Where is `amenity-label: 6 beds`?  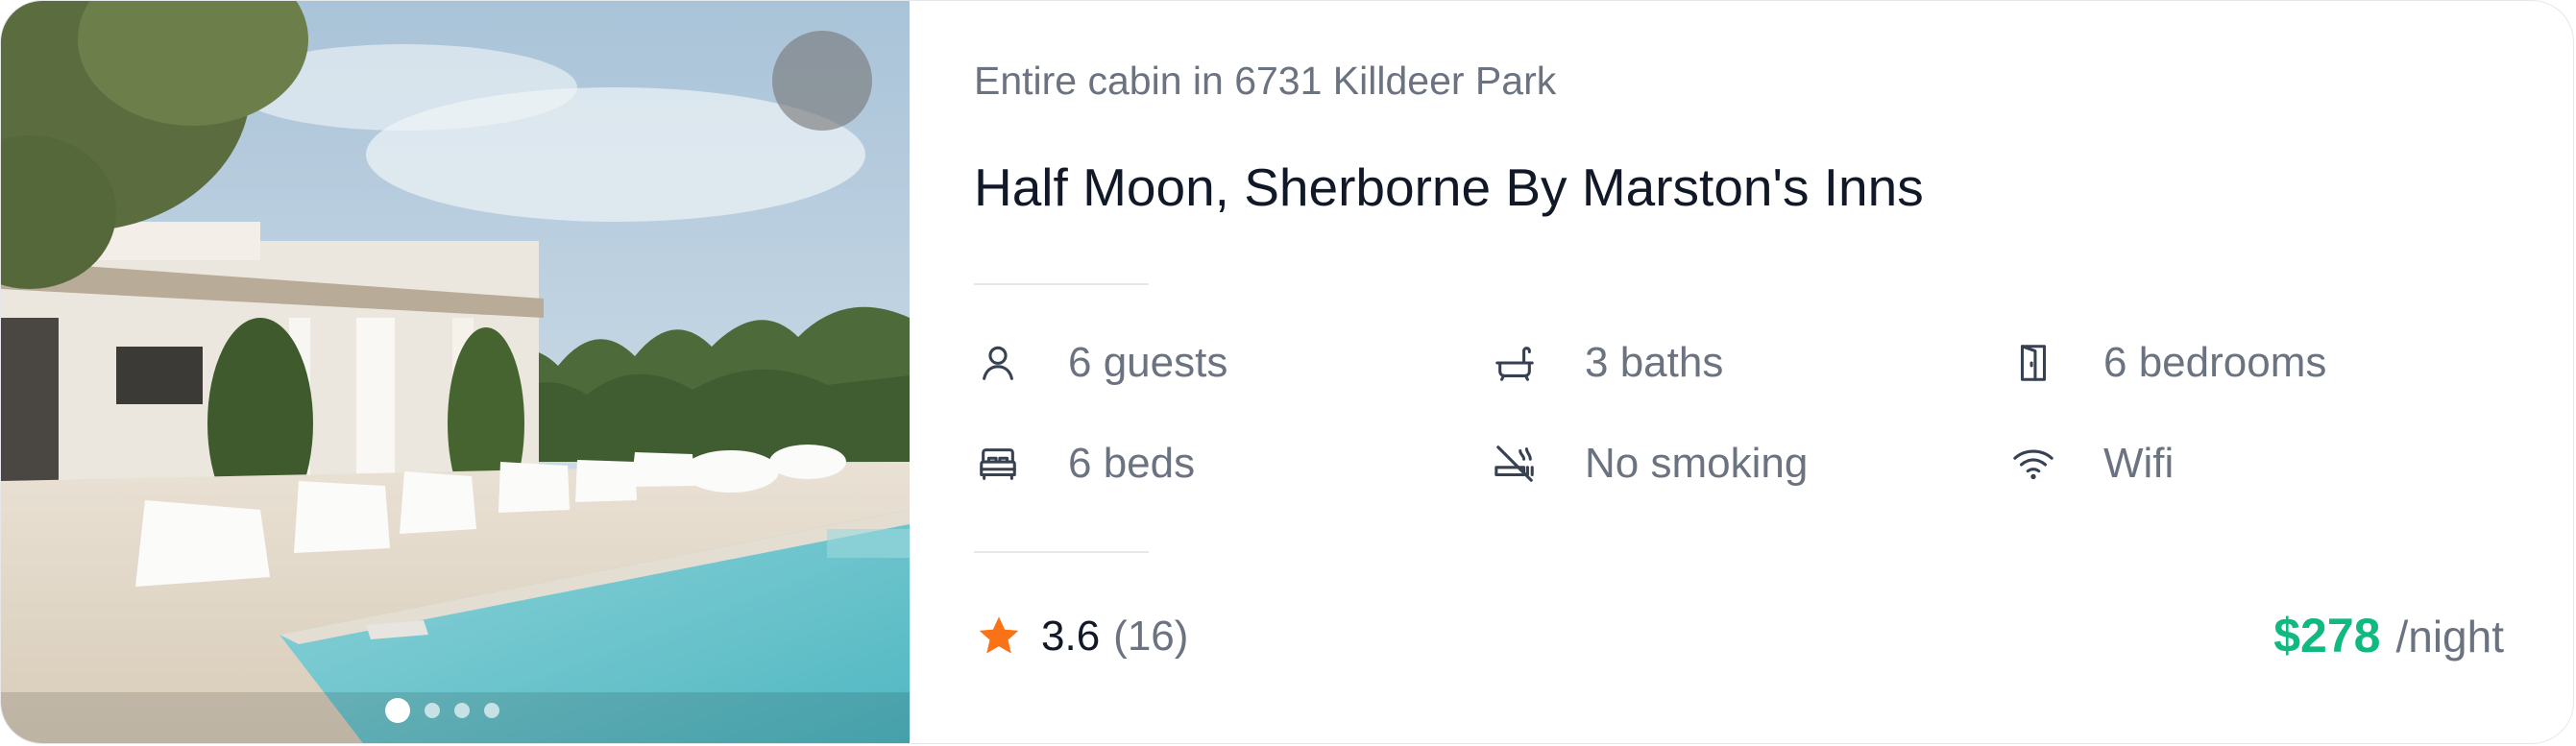
amenity-label: 6 beds is located at coordinates (1132, 463).